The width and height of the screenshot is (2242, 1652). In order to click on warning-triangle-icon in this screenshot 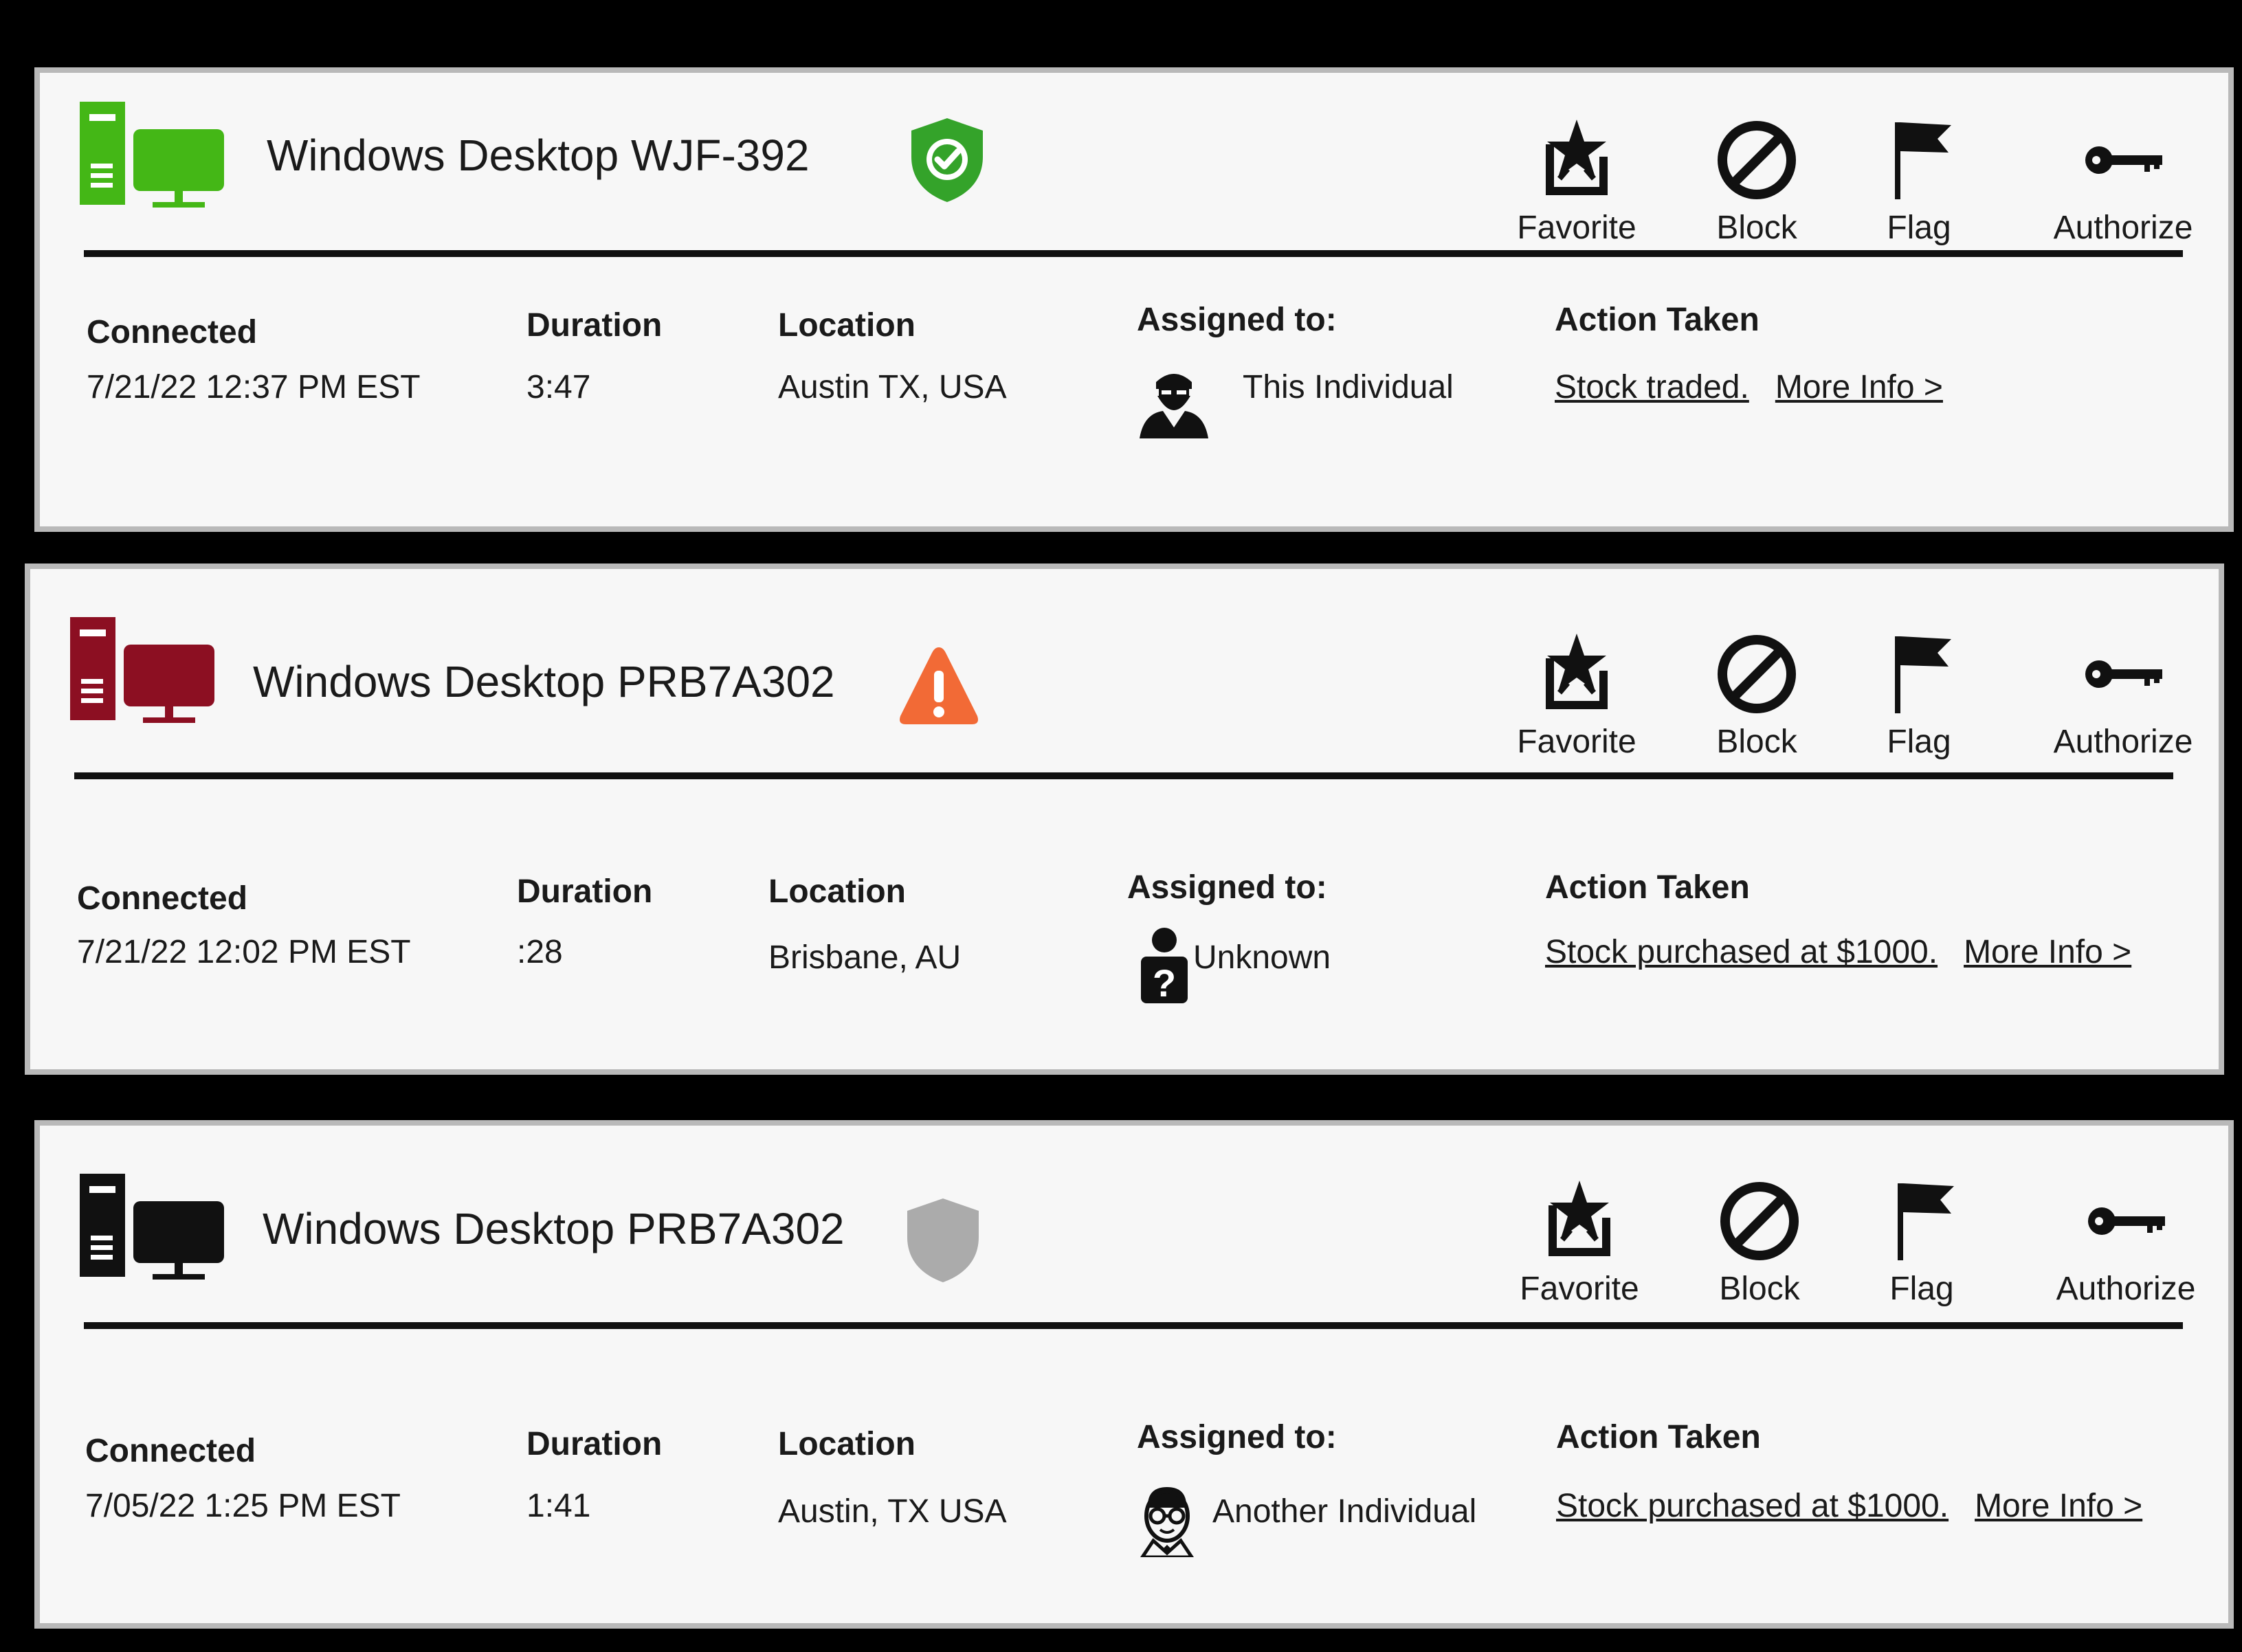, I will do `click(939, 685)`.